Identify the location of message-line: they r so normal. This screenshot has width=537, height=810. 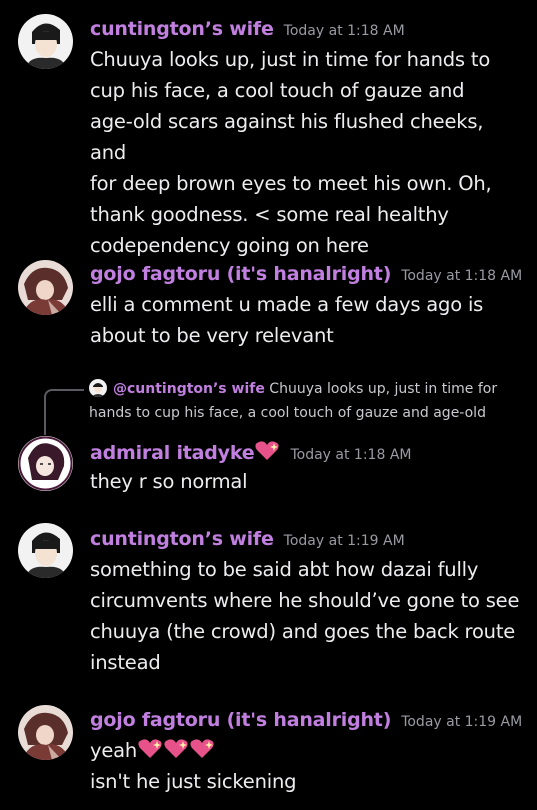
(169, 481).